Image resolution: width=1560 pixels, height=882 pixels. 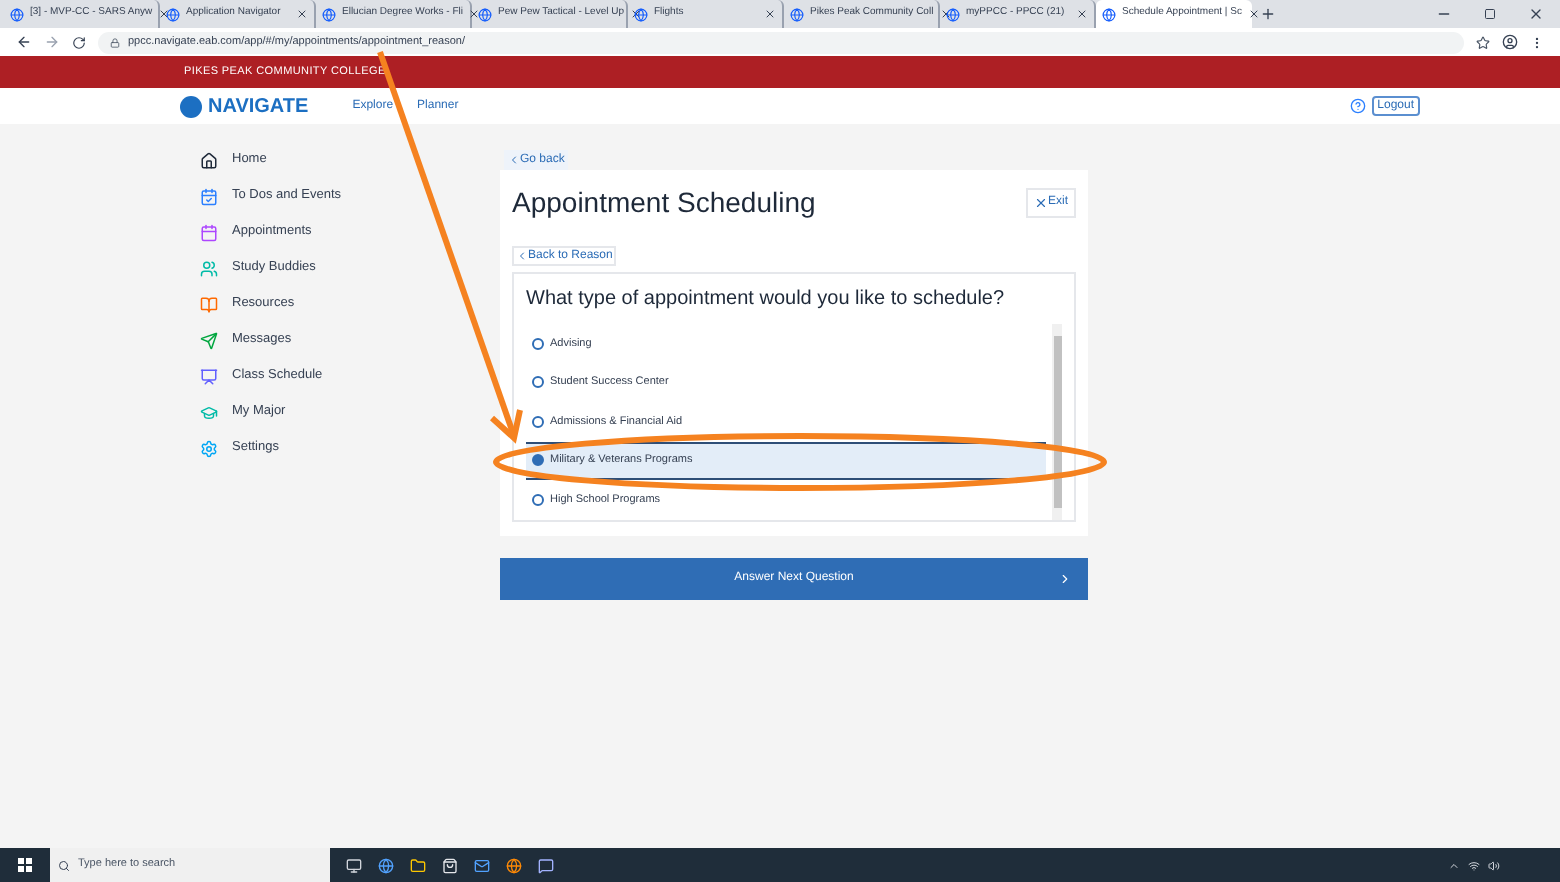 What do you see at coordinates (209, 376) in the screenshot?
I see `schedule-icon` at bounding box center [209, 376].